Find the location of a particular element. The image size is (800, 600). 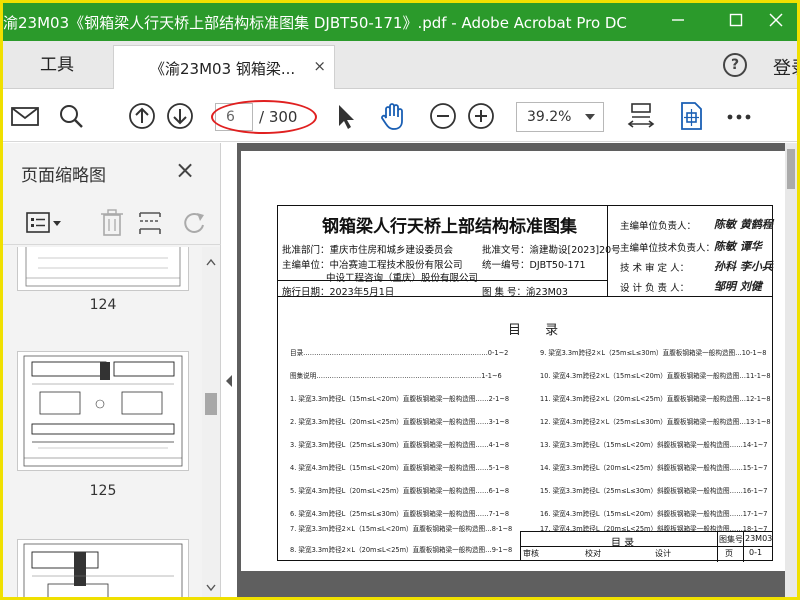

fit-width-icon is located at coordinates (641, 115).